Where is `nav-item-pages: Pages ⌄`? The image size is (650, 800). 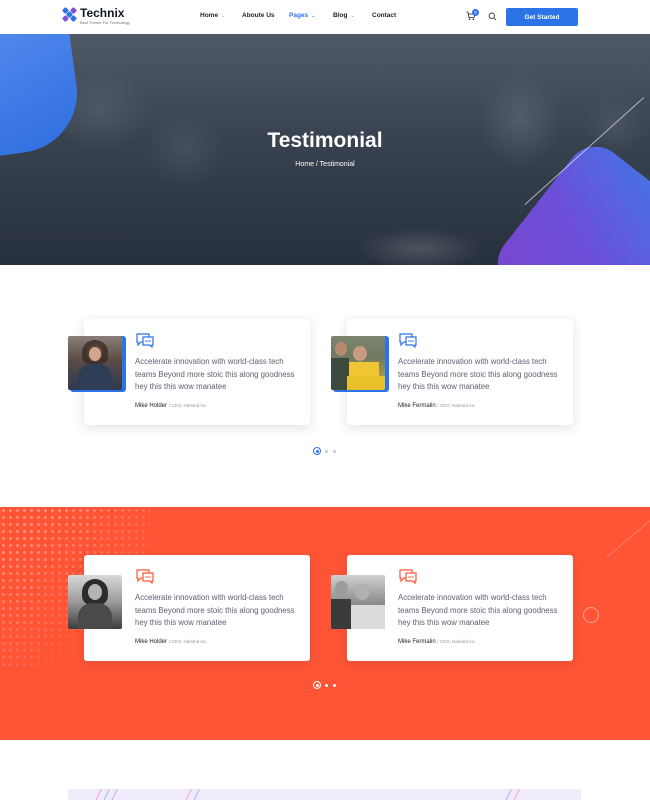 nav-item-pages: Pages ⌄ is located at coordinates (302, 15).